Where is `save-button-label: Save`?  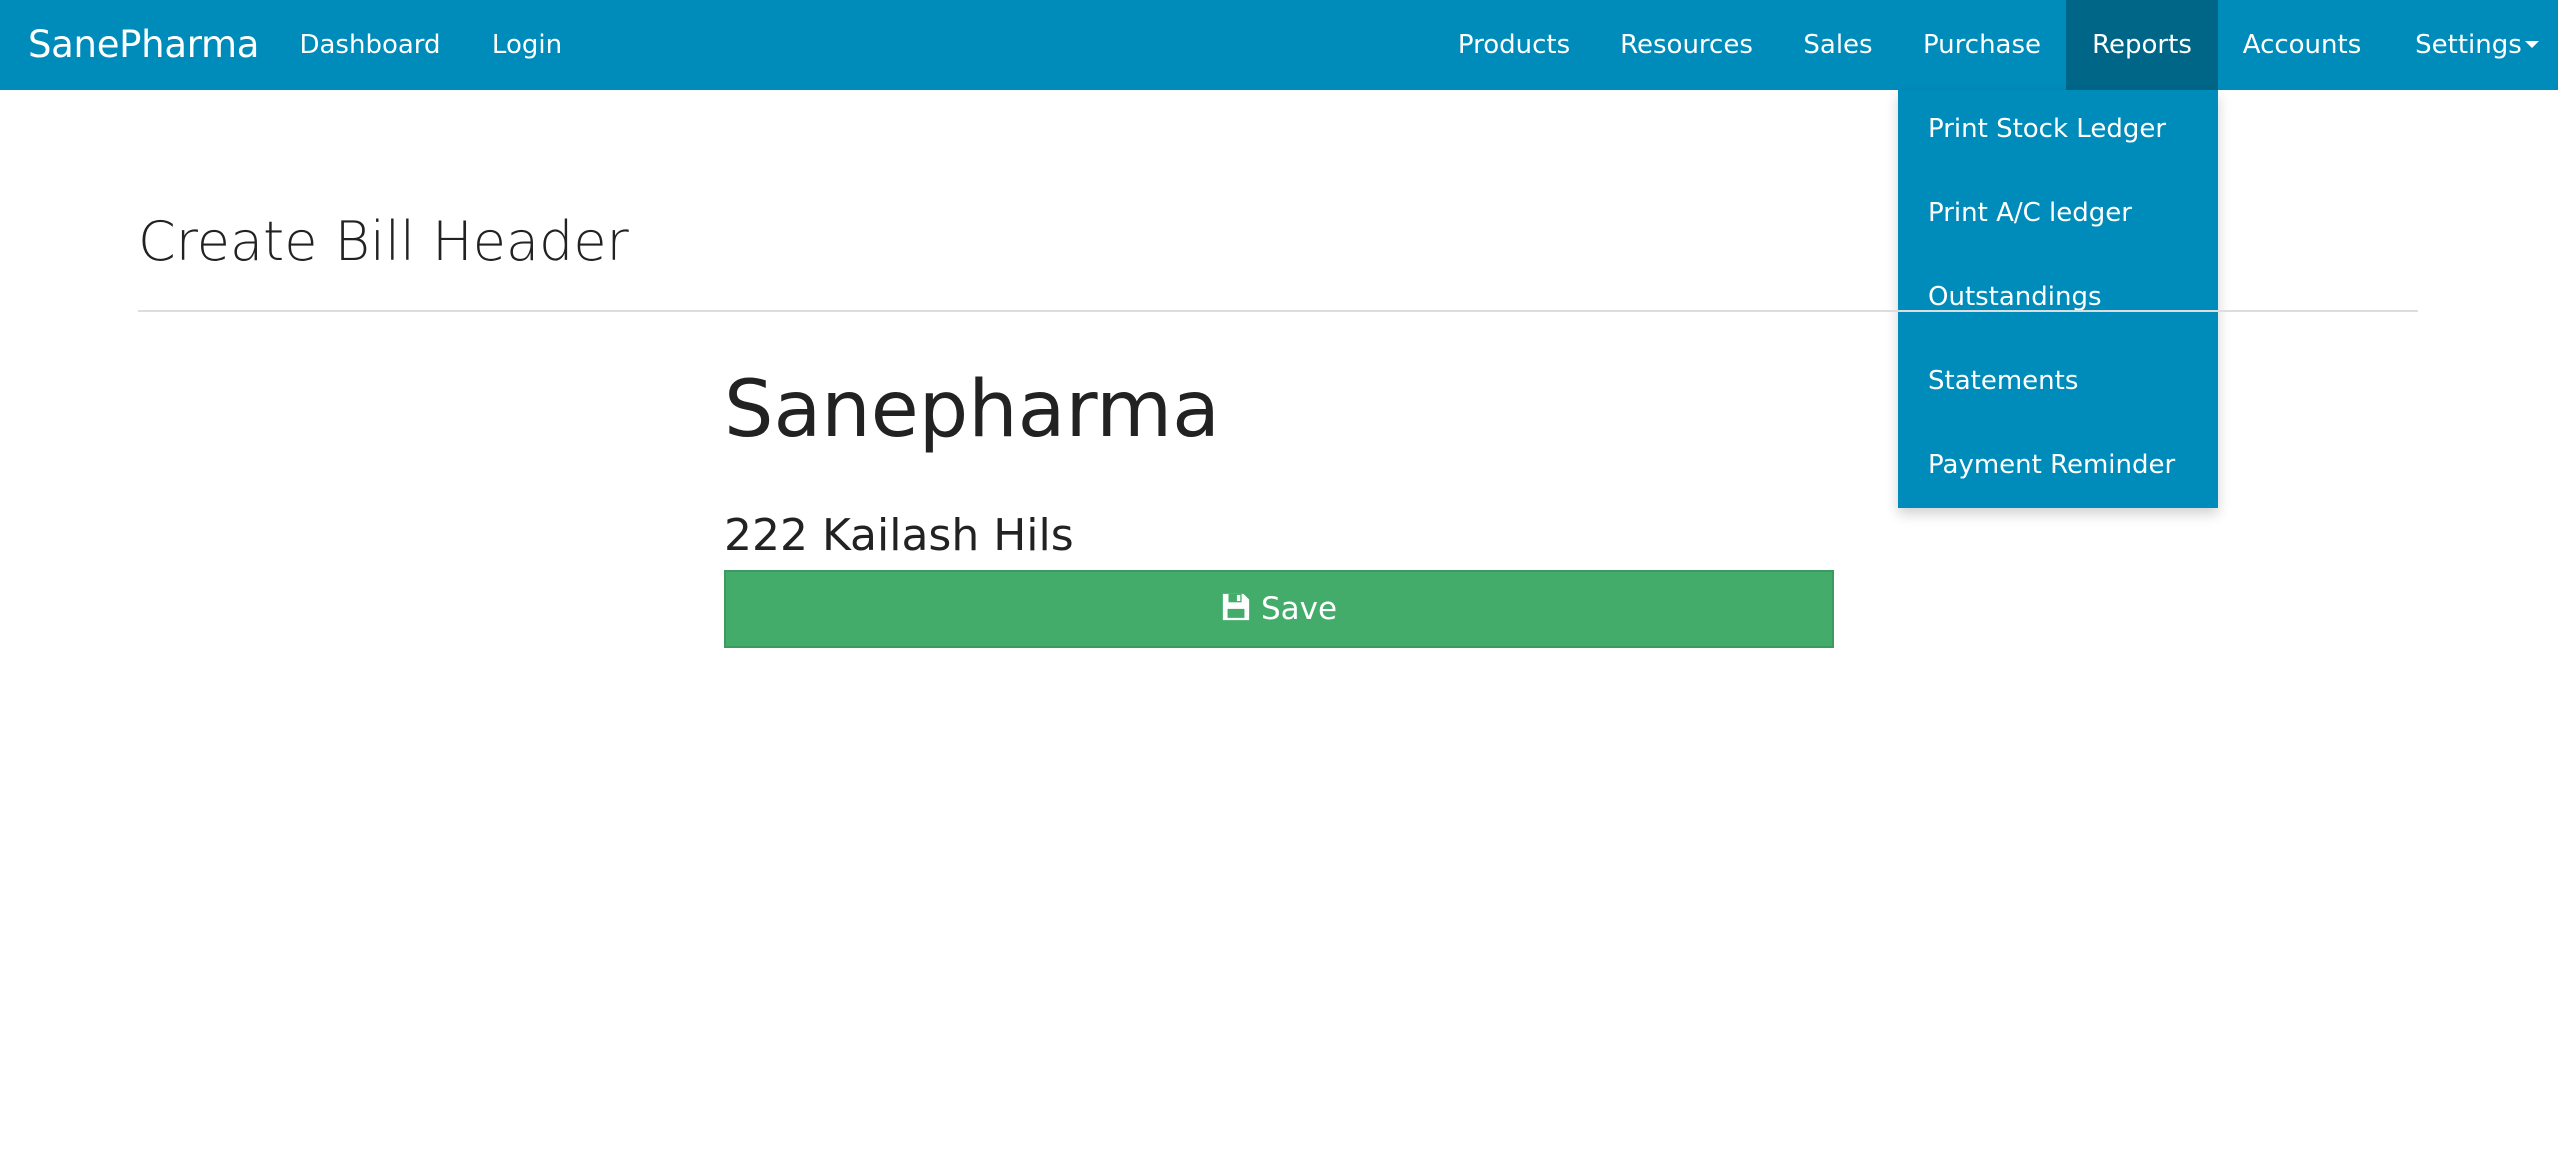 save-button-label: Save is located at coordinates (1299, 609).